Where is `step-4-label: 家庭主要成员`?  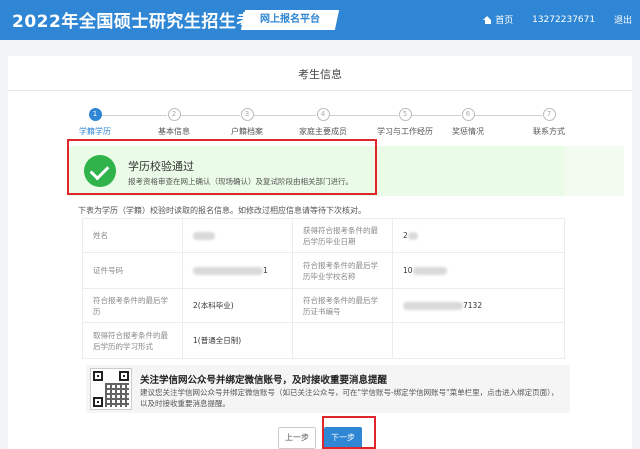
step-4-label: 家庭主要成员 is located at coordinates (323, 131).